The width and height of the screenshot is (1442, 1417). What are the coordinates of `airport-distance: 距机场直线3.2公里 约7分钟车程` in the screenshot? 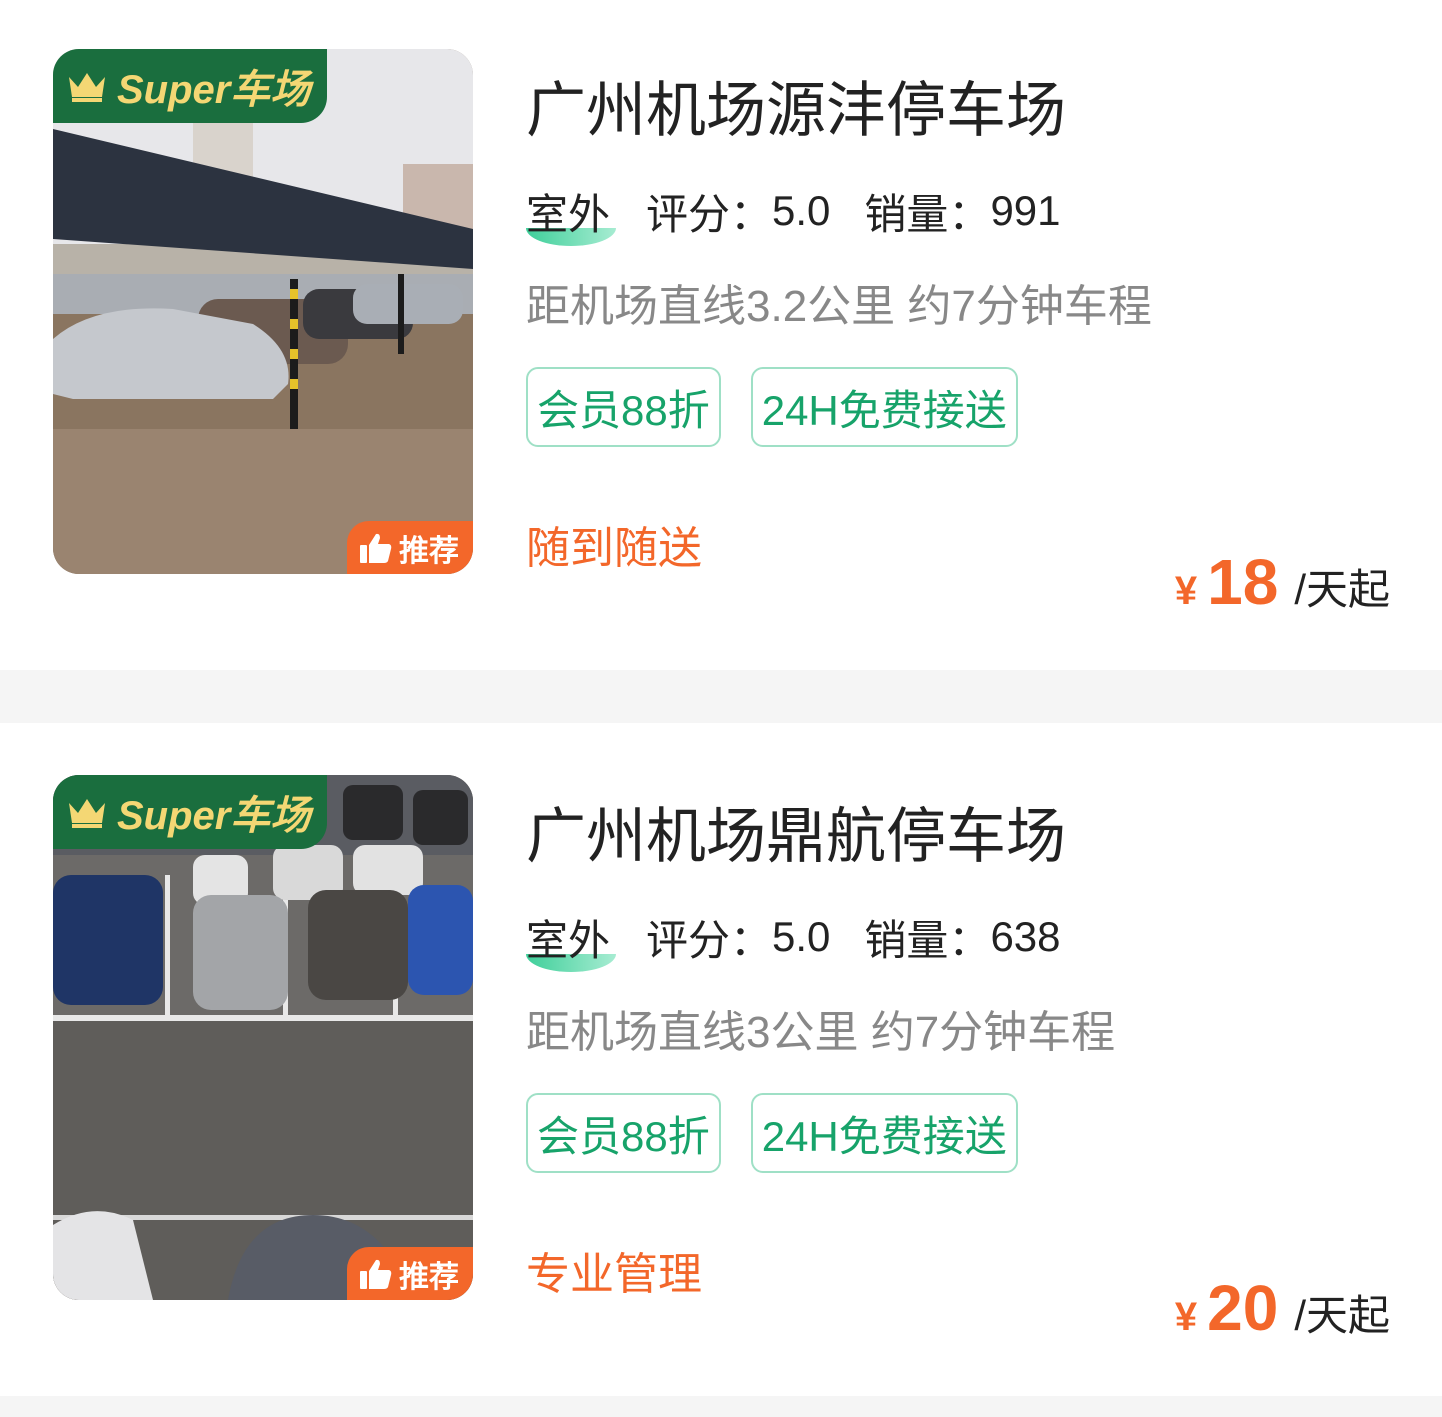 It's located at (839, 306).